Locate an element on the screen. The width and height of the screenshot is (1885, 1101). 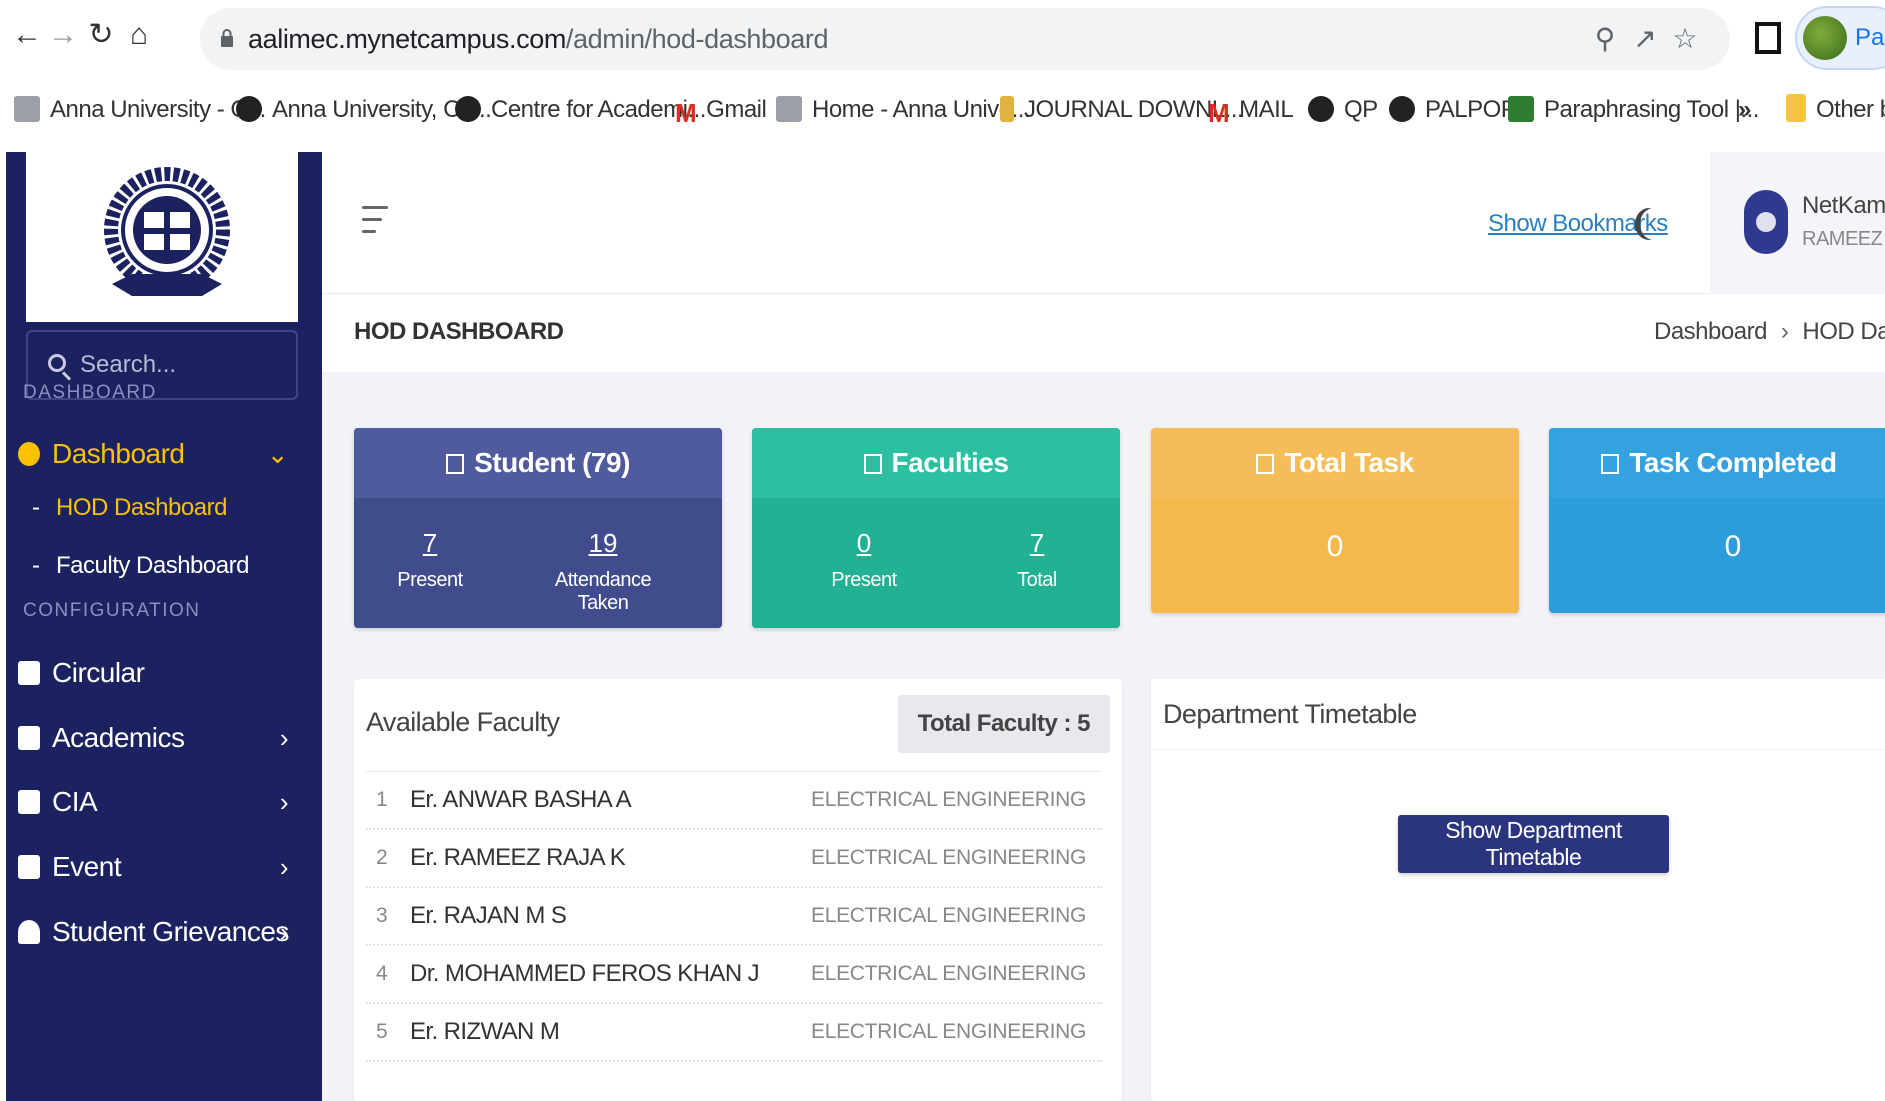
panel-title: Available Faculty is located at coordinates (463, 722).